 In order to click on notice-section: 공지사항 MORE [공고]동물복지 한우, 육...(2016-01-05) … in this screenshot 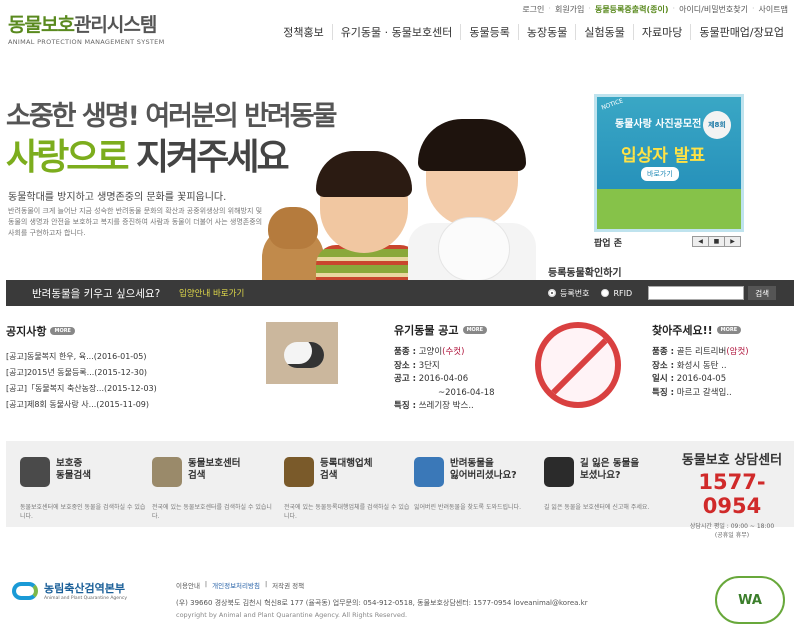, I will do `click(131, 368)`.